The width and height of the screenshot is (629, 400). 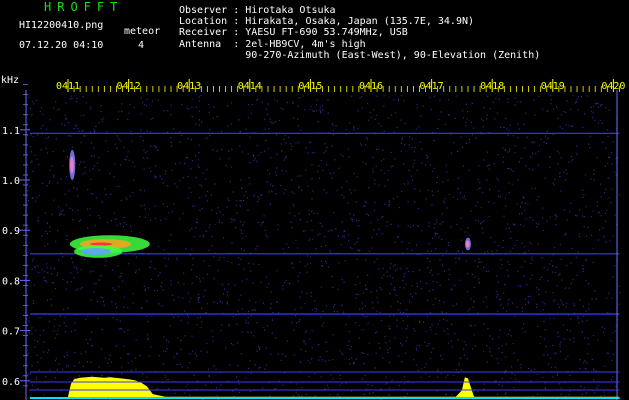 What do you see at coordinates (11, 231) in the screenshot?
I see `y-tick-label: 0.9` at bounding box center [11, 231].